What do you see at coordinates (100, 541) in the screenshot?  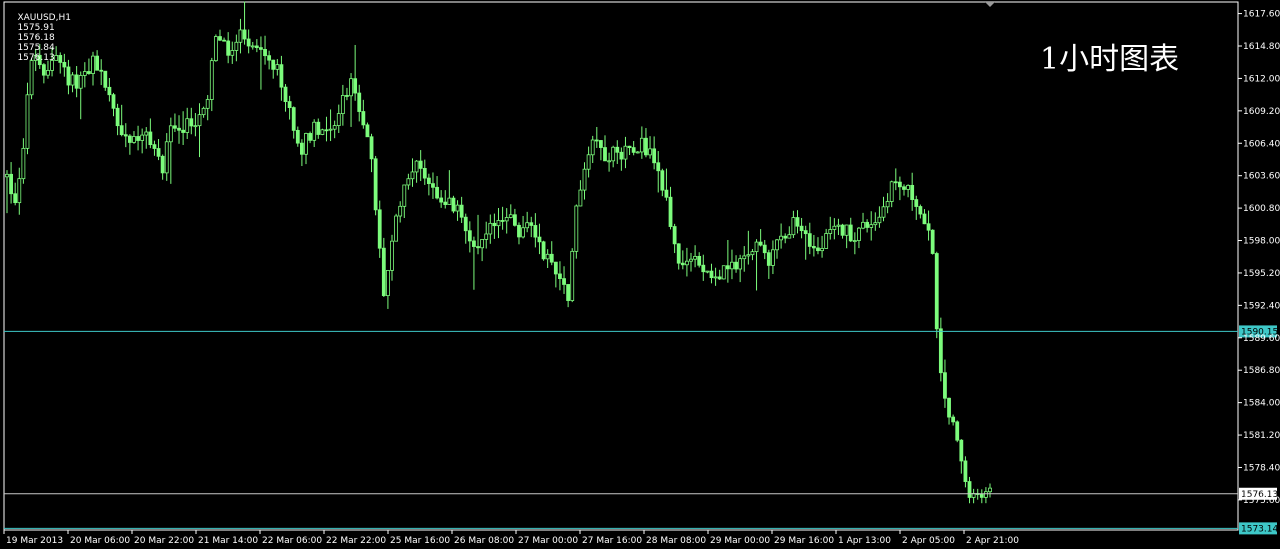 I see `time-tick-label: 20 Mar 06:00` at bounding box center [100, 541].